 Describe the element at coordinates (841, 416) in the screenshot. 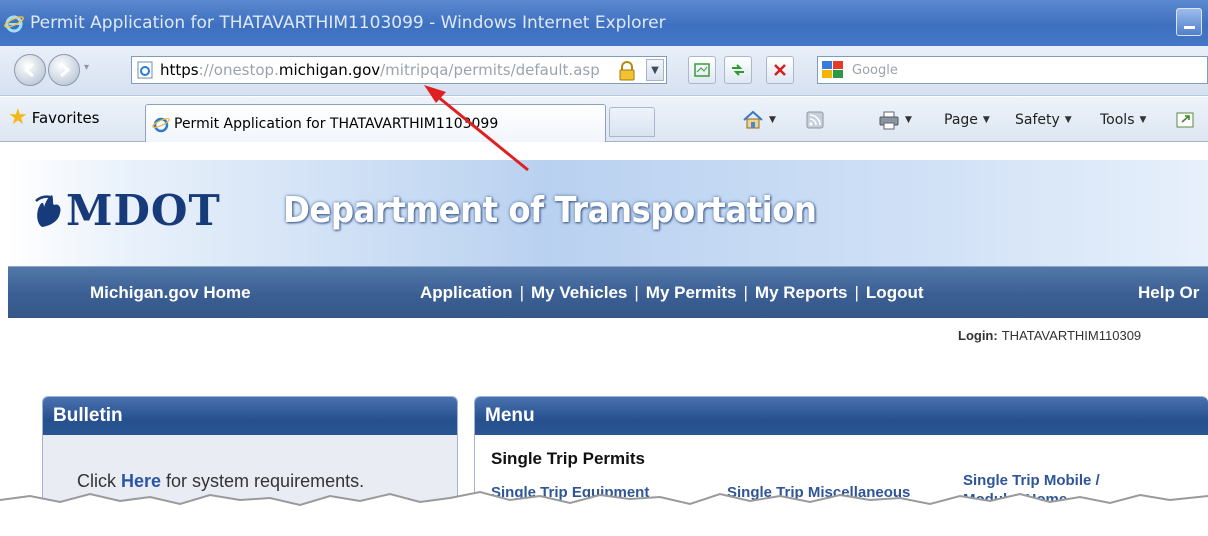

I see `menu-title: Menu` at that location.